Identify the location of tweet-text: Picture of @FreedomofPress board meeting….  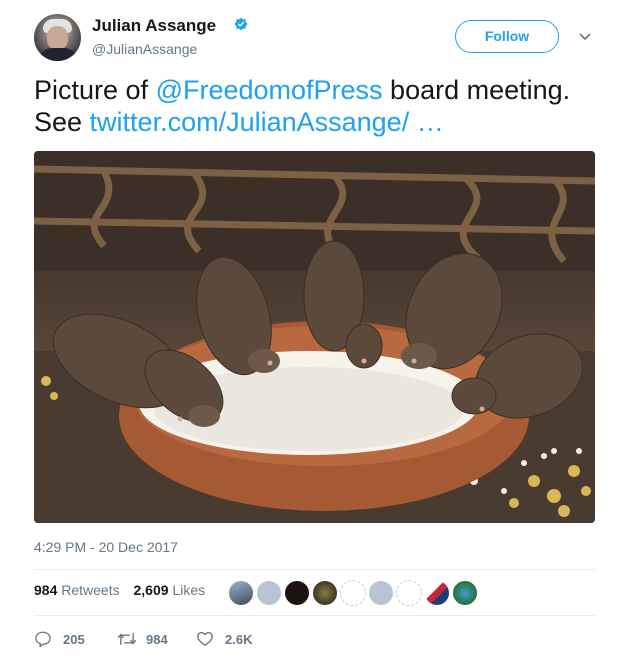
(319, 106).